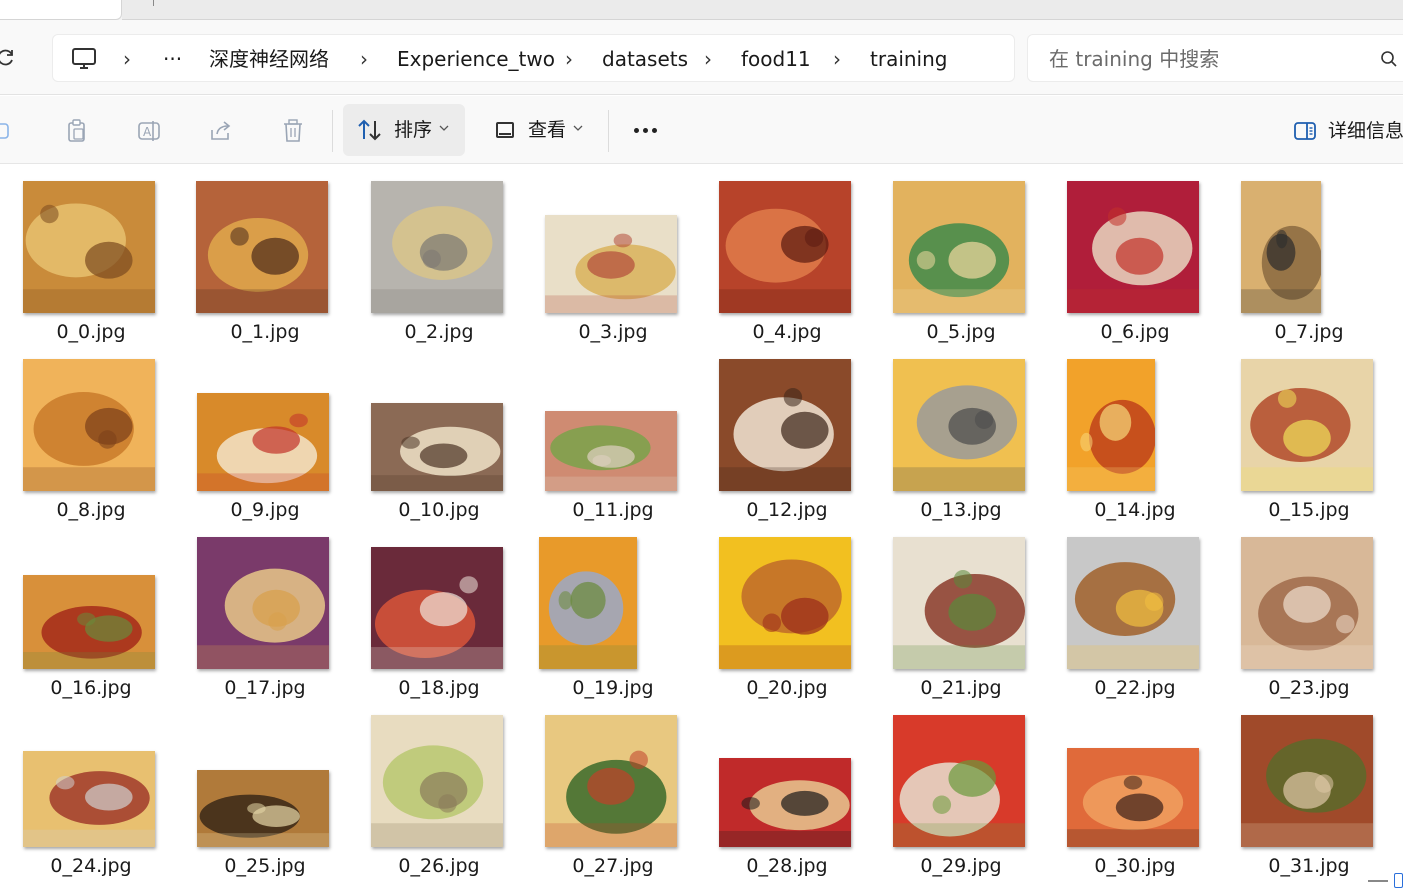  Describe the element at coordinates (613, 510) in the screenshot. I see `file-name: 0_11.jpg` at that location.